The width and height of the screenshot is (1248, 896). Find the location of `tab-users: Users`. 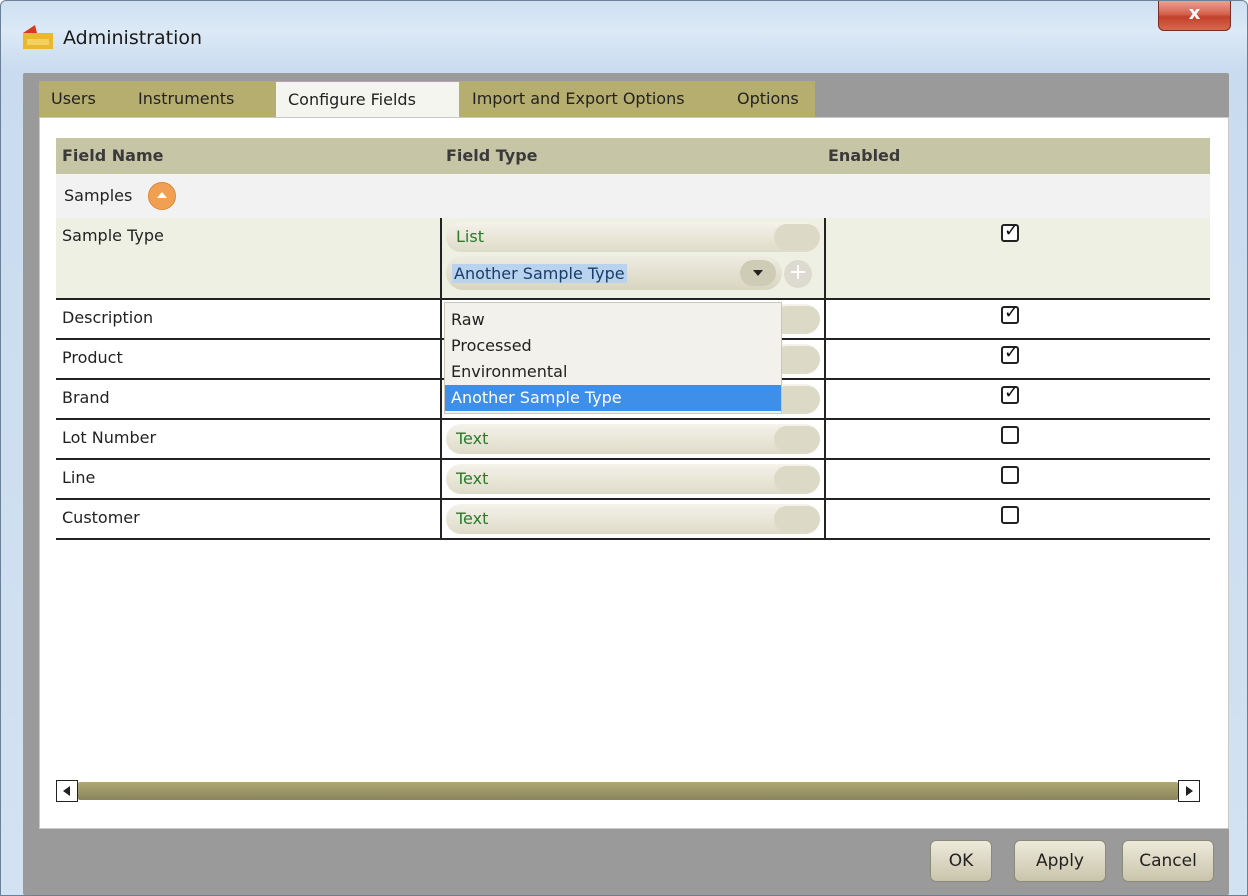

tab-users: Users is located at coordinates (82, 99).